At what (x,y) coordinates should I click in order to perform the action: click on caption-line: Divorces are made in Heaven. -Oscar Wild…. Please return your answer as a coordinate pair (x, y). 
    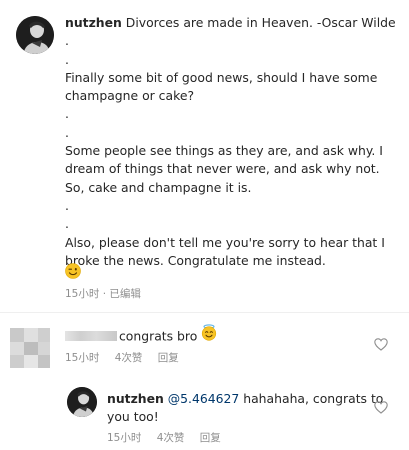
    Looking at the image, I should click on (260, 22).